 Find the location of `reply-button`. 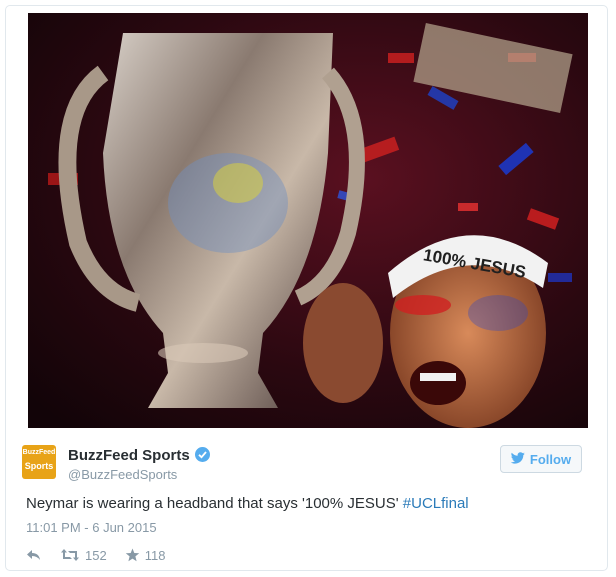

reply-button is located at coordinates (34, 555).